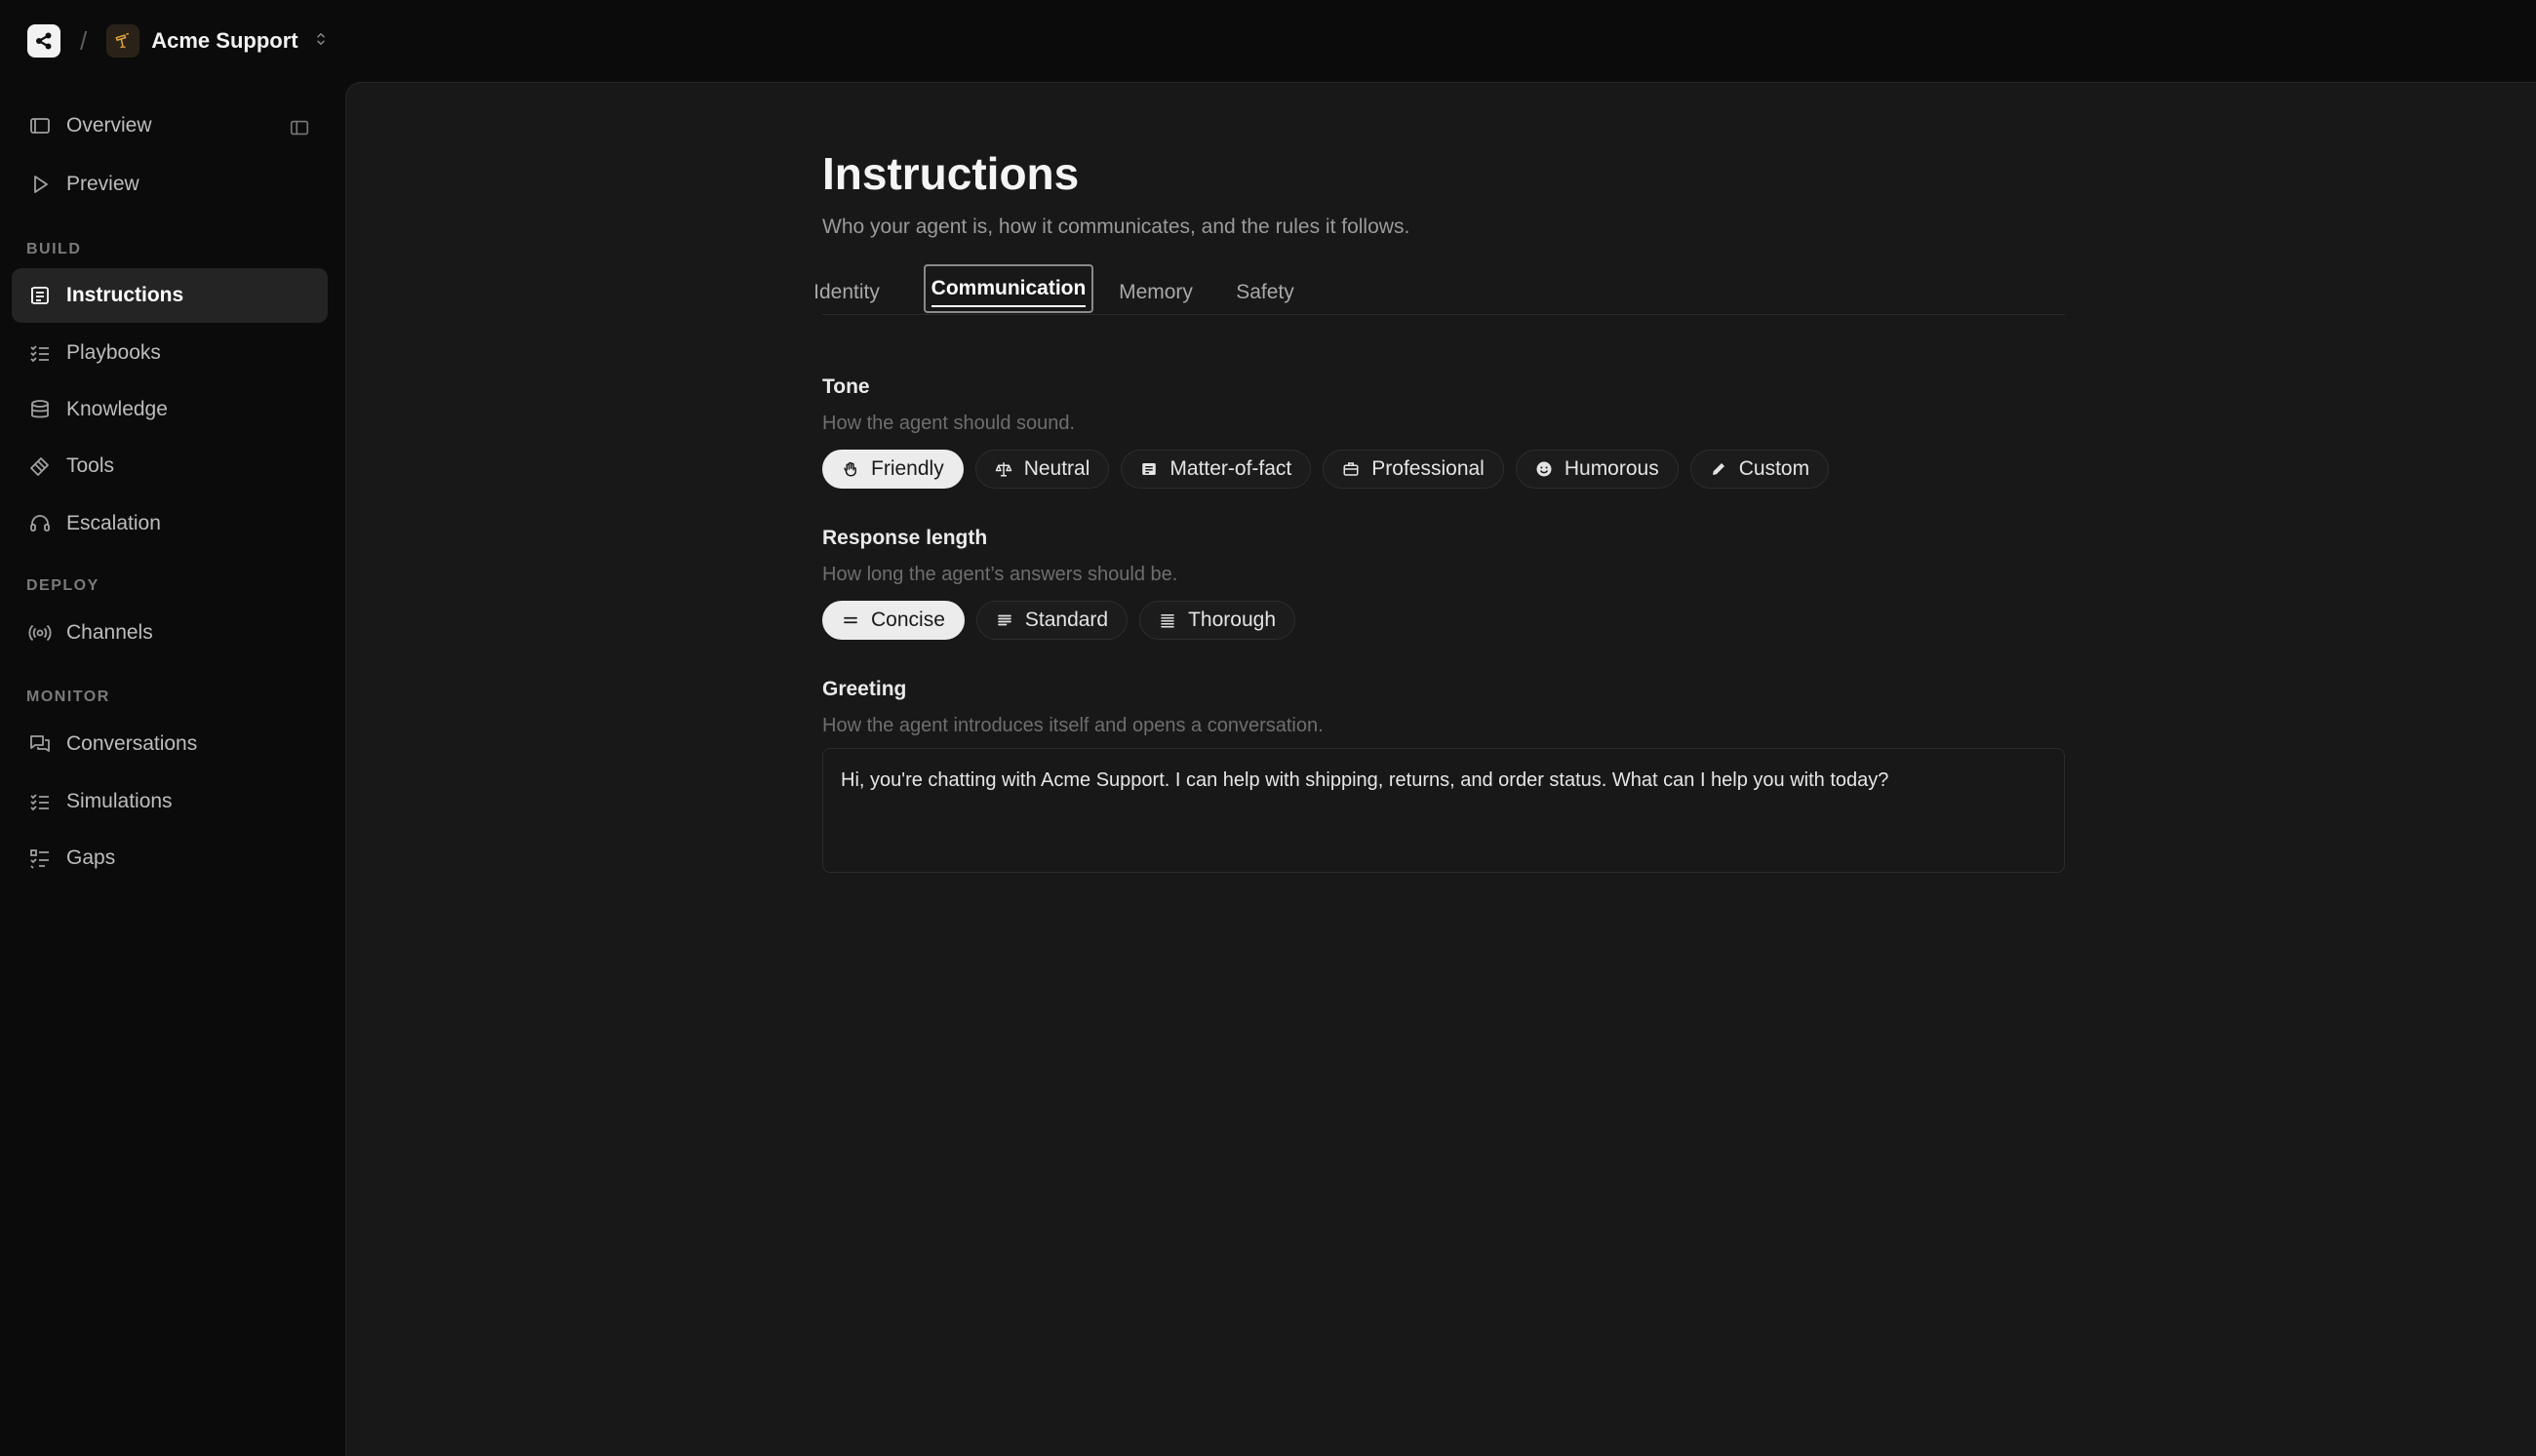  What do you see at coordinates (91, 465) in the screenshot?
I see `sidebar-item-label: Tools` at bounding box center [91, 465].